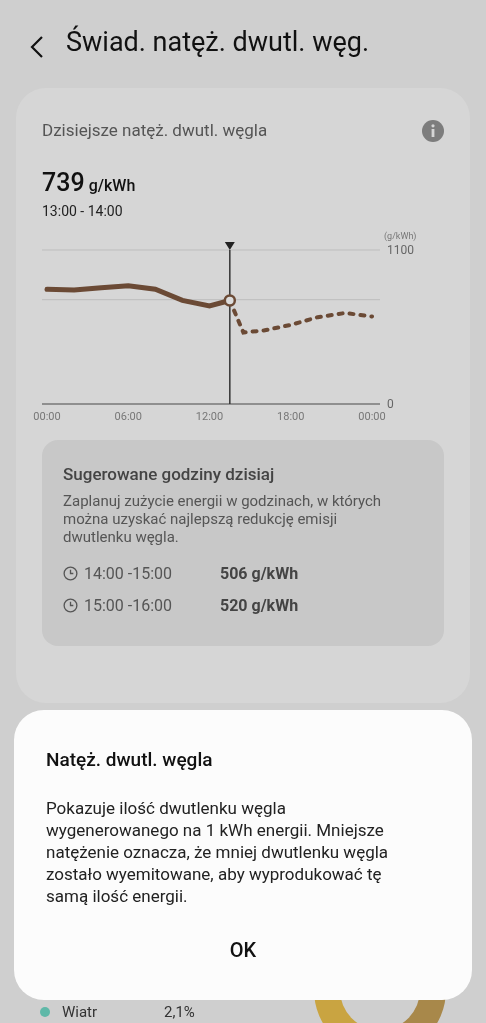  What do you see at coordinates (112, 185) in the screenshot?
I see `value-unit: g/kWh` at bounding box center [112, 185].